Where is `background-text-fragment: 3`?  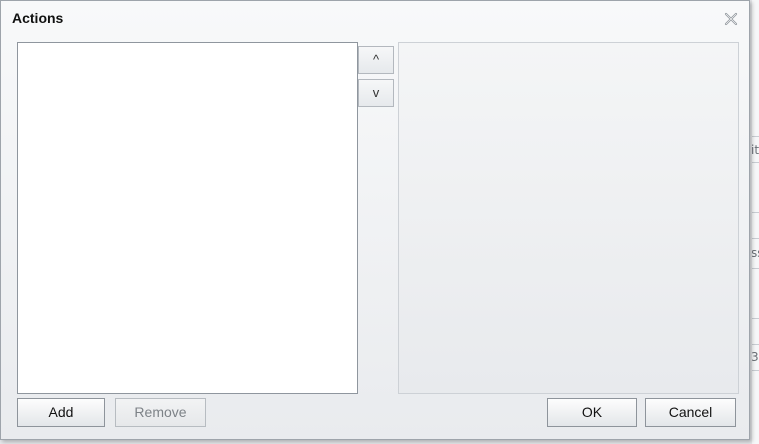 background-text-fragment: 3 is located at coordinates (755, 357).